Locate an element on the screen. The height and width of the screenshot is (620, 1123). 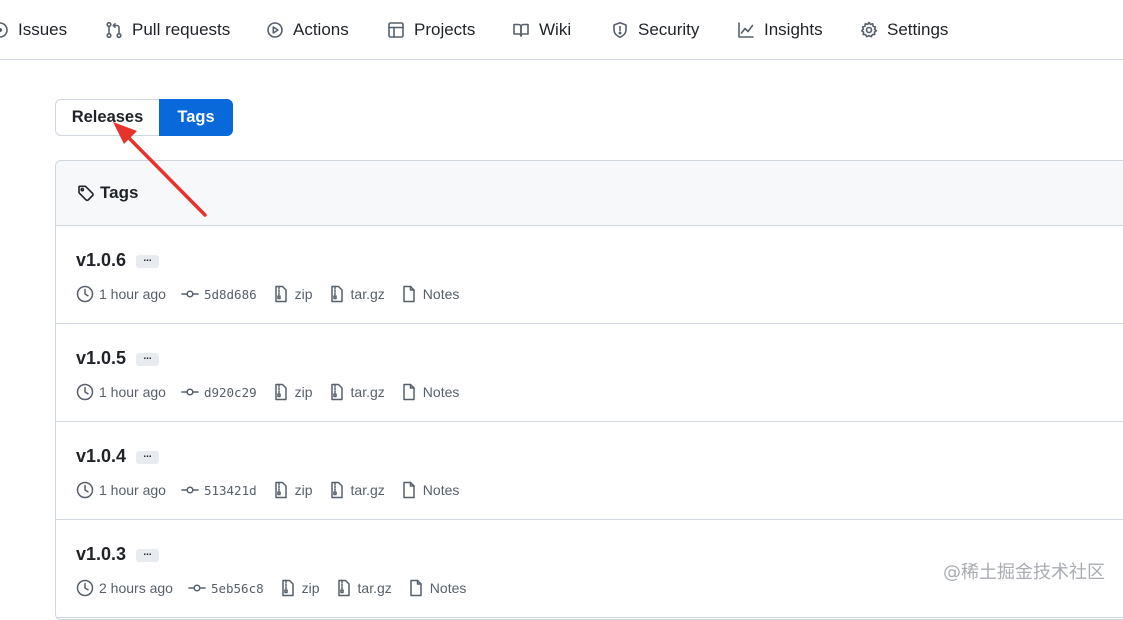
tag-meta: 1 hour ago d920c29 zip tar.gz Notes is located at coordinates (275, 392).